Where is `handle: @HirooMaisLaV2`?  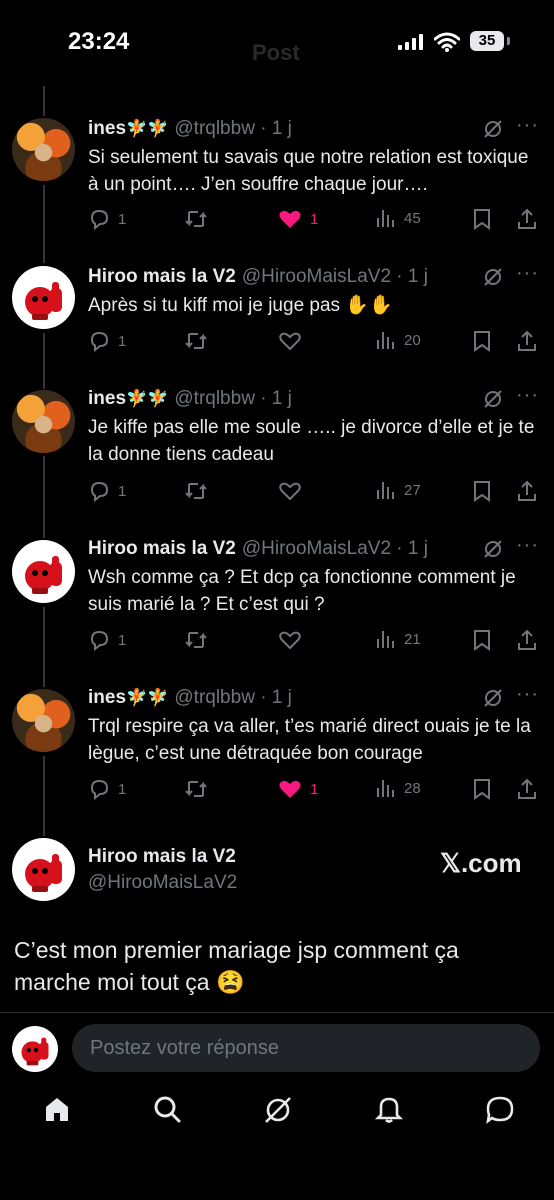 handle: @HirooMaisLaV2 is located at coordinates (162, 883).